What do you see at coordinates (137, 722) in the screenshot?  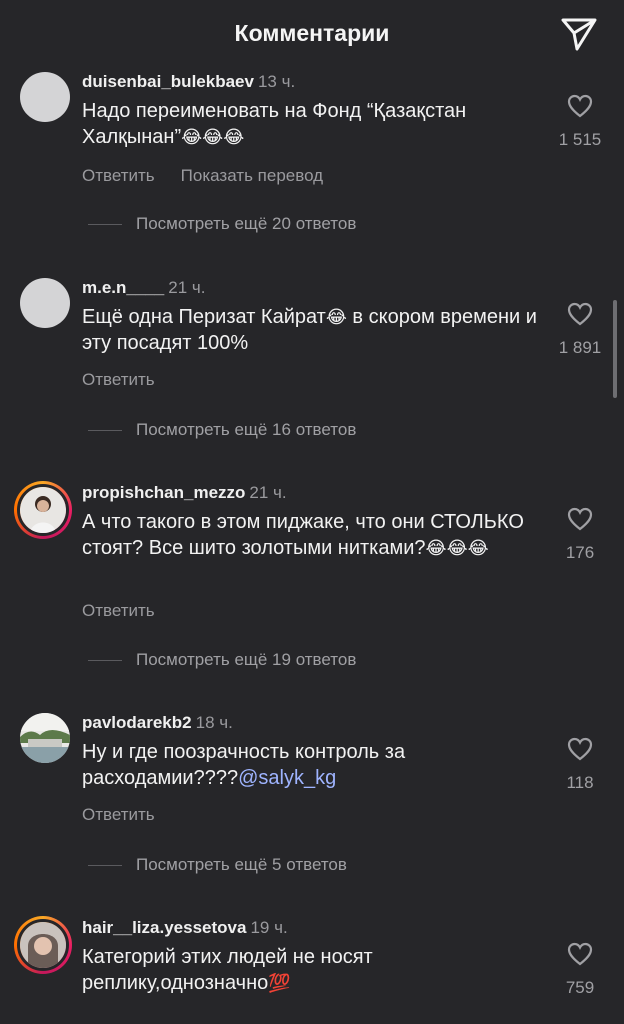 I see `comment-author: pavlodarekb2` at bounding box center [137, 722].